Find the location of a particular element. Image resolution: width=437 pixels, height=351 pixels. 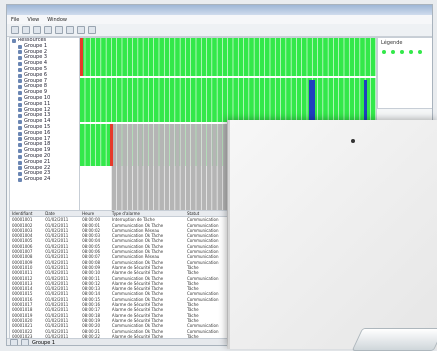

settings-icon is located at coordinates (81, 30).